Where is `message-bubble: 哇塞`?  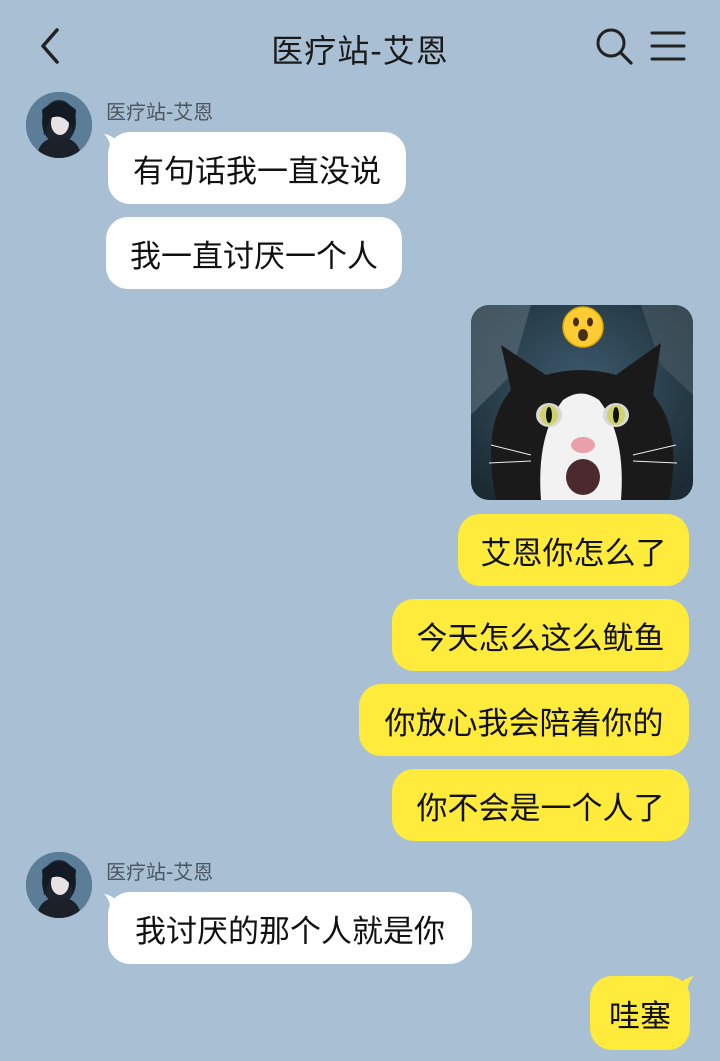
message-bubble: 哇塞 is located at coordinates (640, 1013).